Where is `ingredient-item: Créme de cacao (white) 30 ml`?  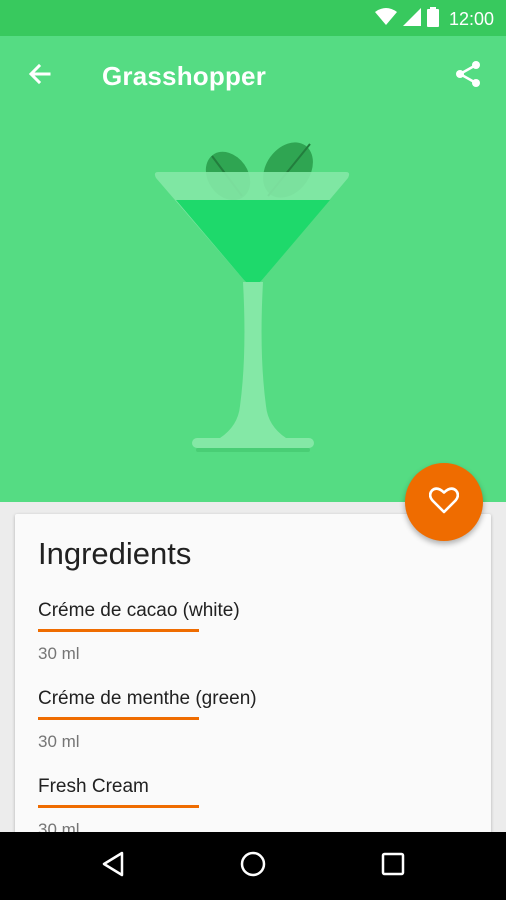 ingredient-item: Créme de cacao (white) 30 ml is located at coordinates (139, 632).